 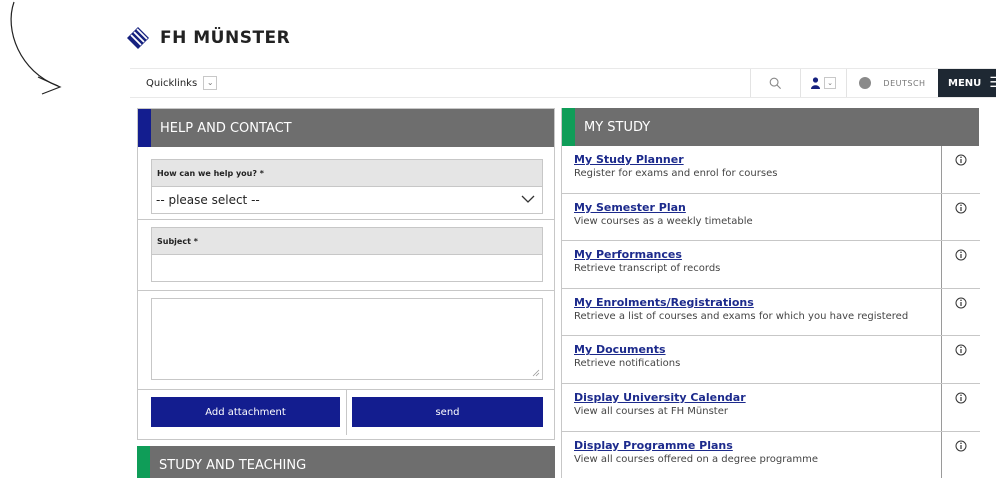 I want to click on quicklinks-dropdown: Quicklinks ⌄, so click(x=182, y=83).